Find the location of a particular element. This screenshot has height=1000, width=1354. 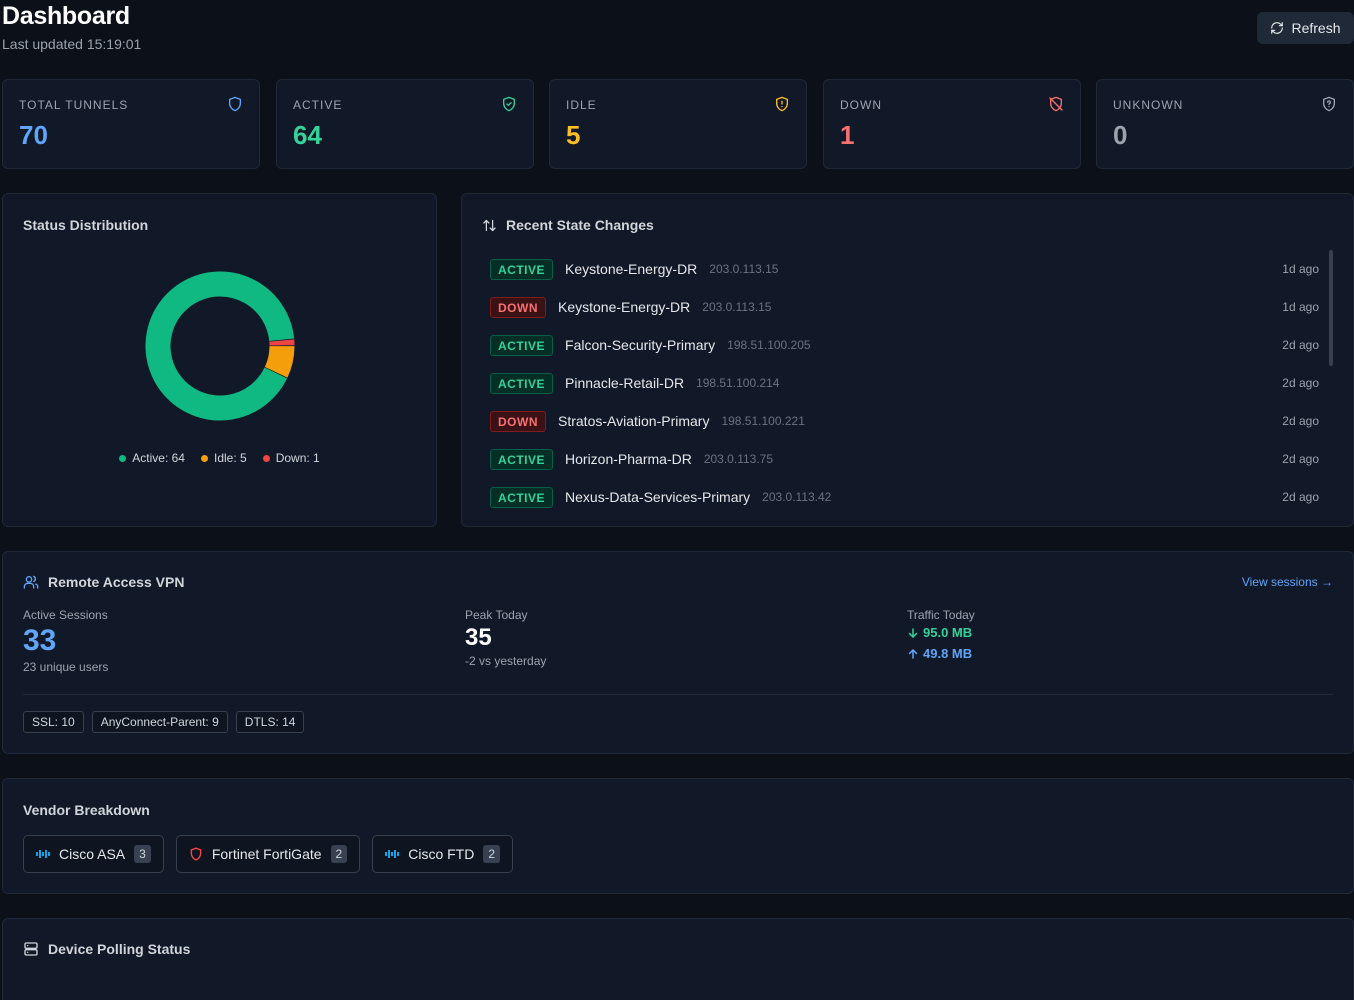

legend-label: Idle: 5 is located at coordinates (230, 458).